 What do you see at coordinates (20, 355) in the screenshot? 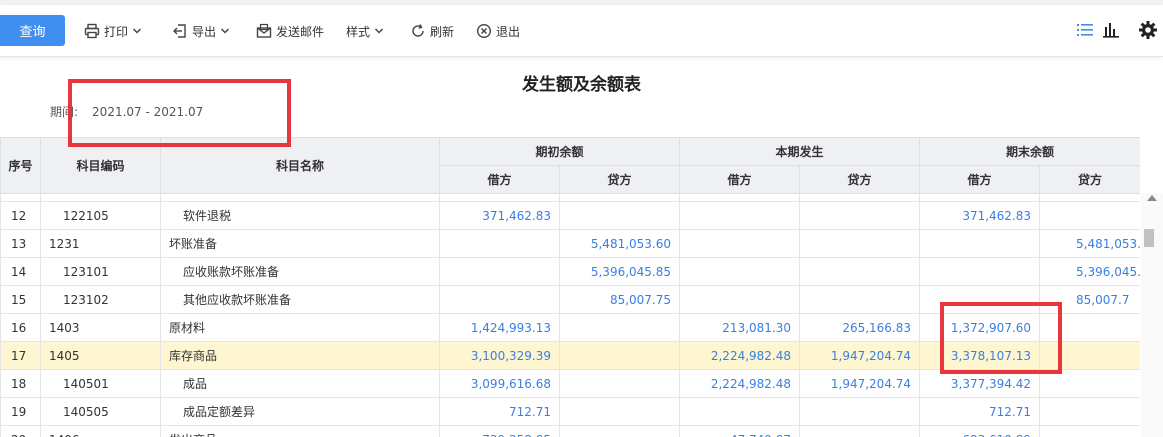
I see `seq-cell: 17` at bounding box center [20, 355].